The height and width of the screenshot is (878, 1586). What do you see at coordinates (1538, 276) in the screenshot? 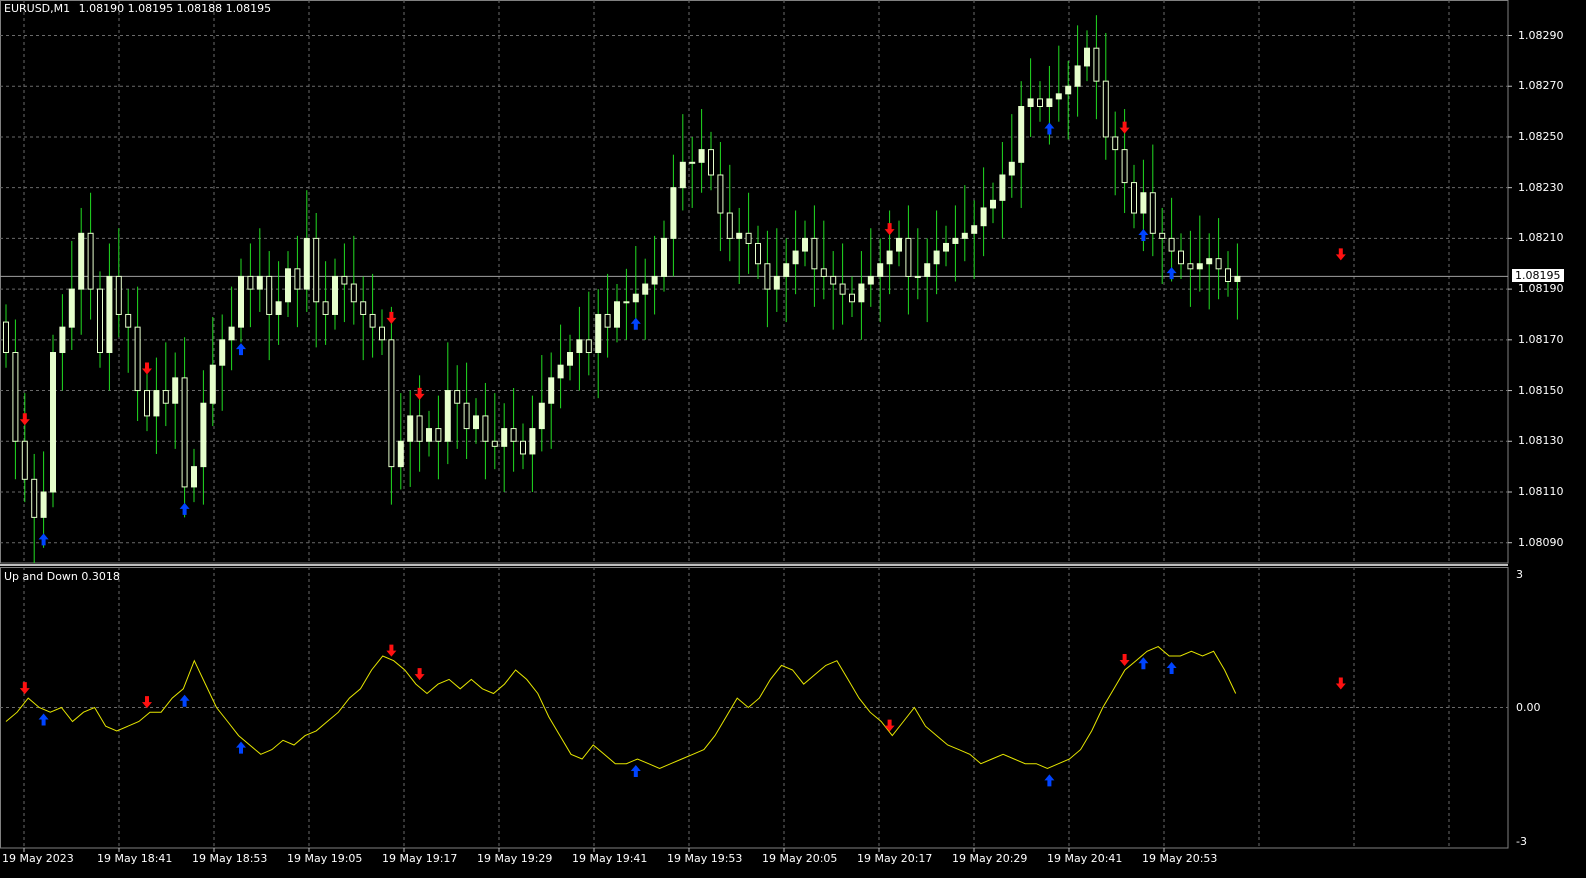
I see `current-price-box: 1.08195` at bounding box center [1538, 276].